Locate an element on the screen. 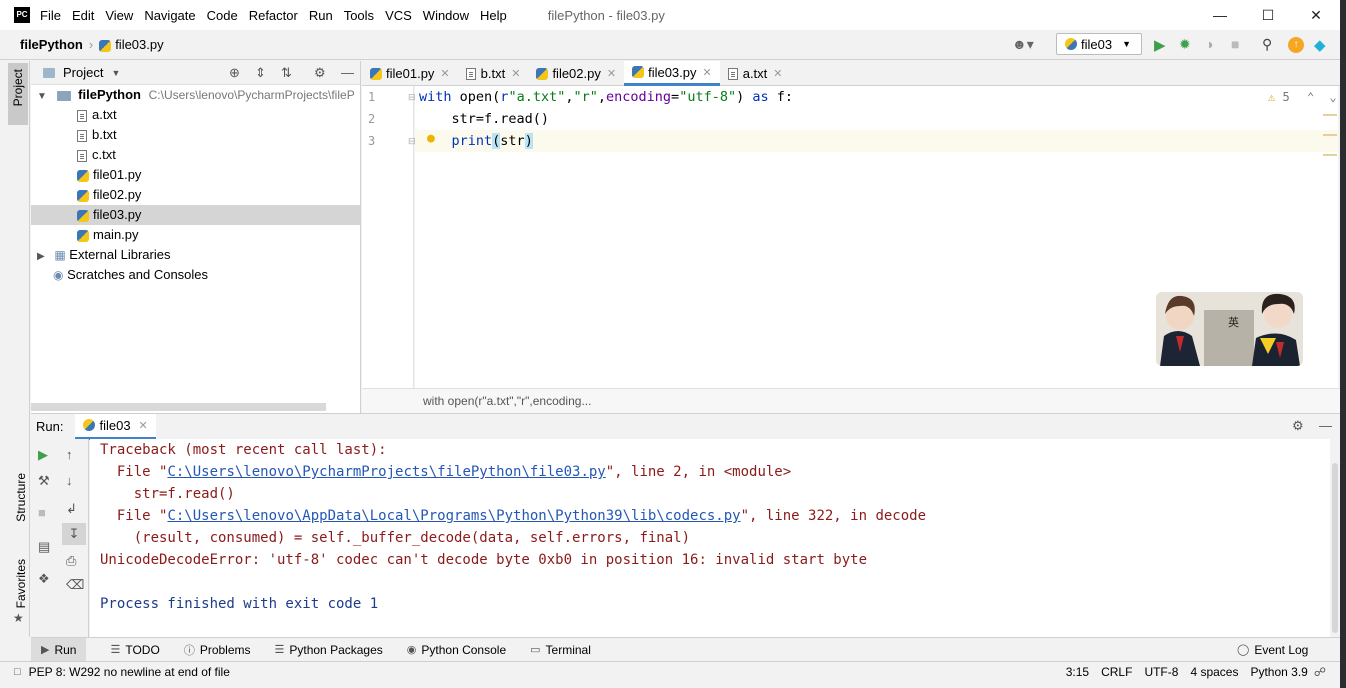  project-view-selector: Project is located at coordinates (83, 72).